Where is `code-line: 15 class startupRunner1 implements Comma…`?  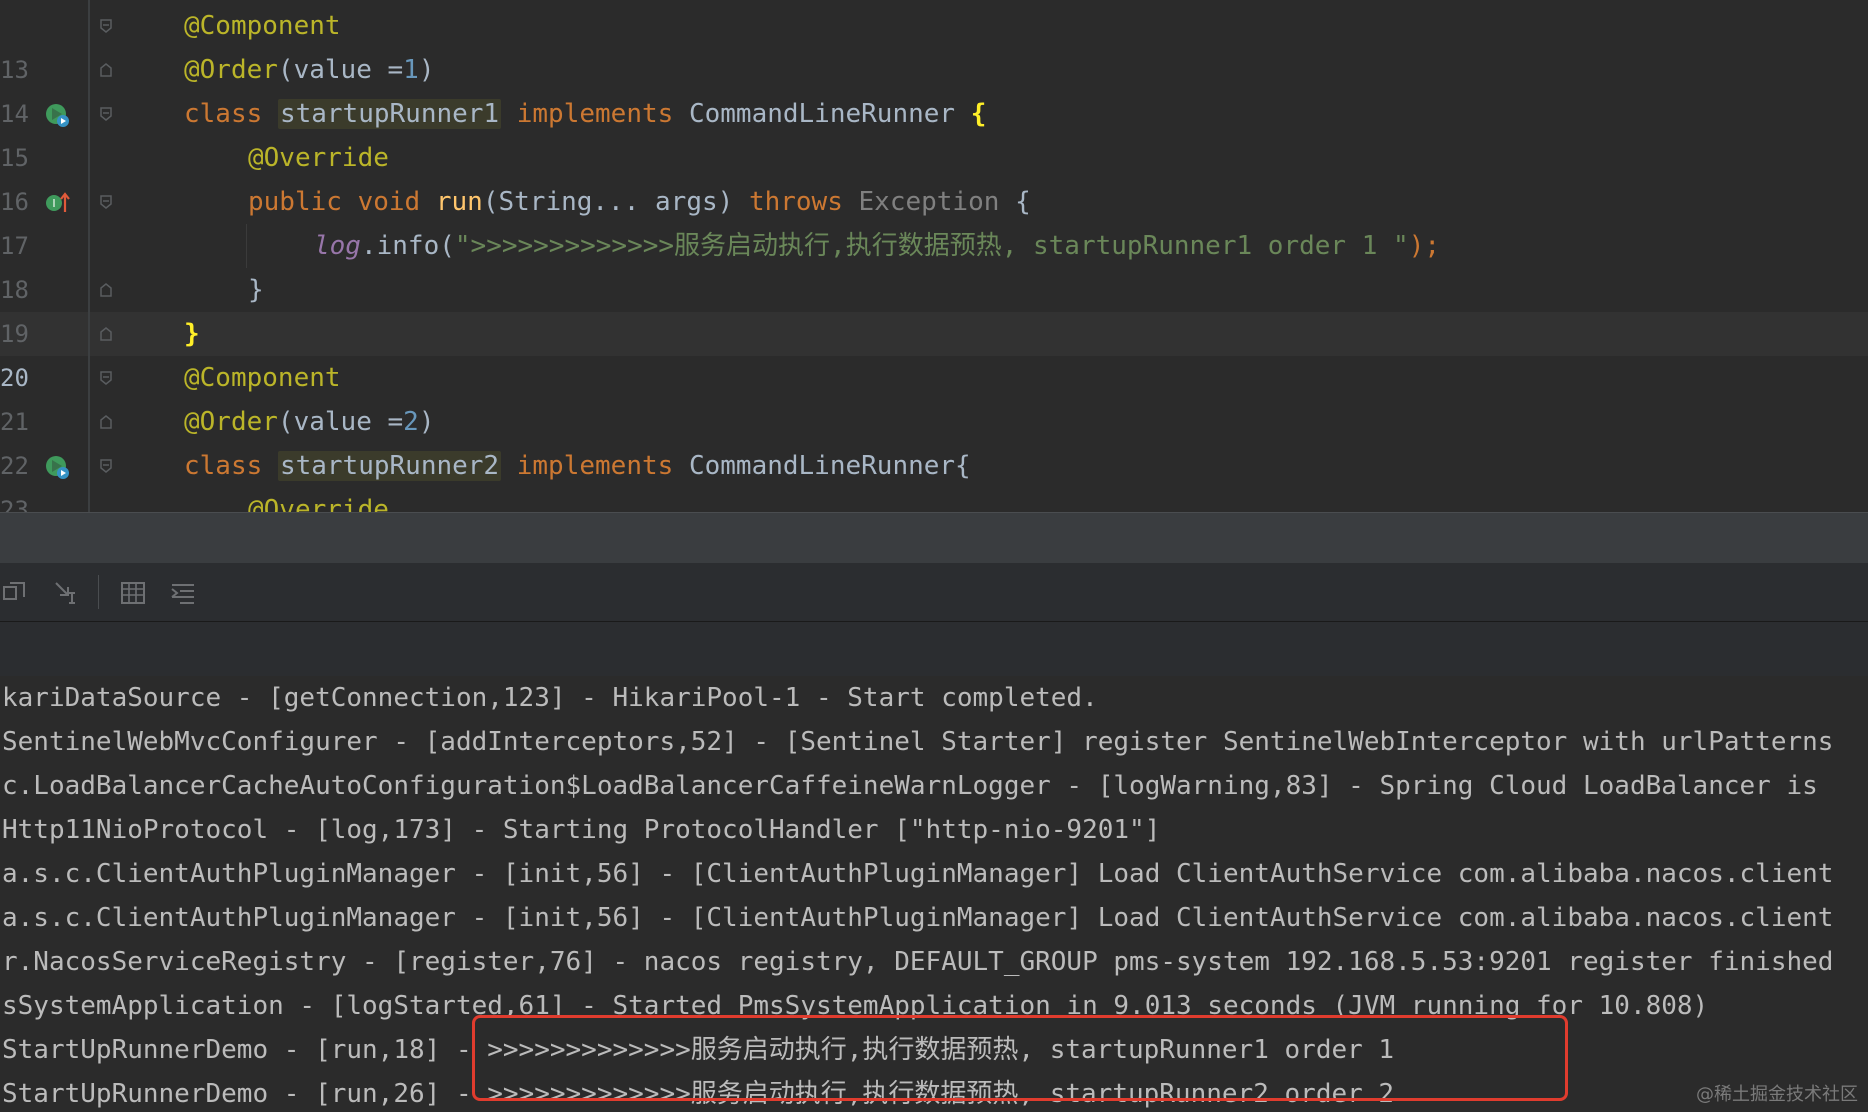
code-line: 15 class startupRunner1 implements Comma… is located at coordinates (934, 132).